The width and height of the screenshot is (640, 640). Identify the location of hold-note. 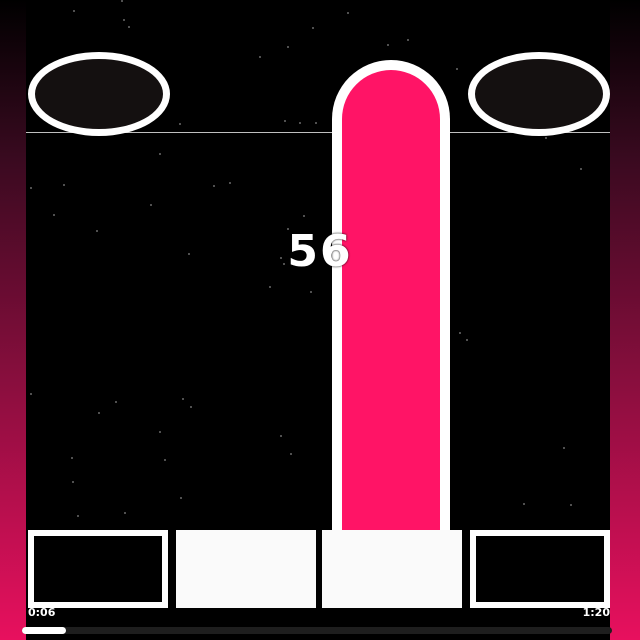
(391, 300).